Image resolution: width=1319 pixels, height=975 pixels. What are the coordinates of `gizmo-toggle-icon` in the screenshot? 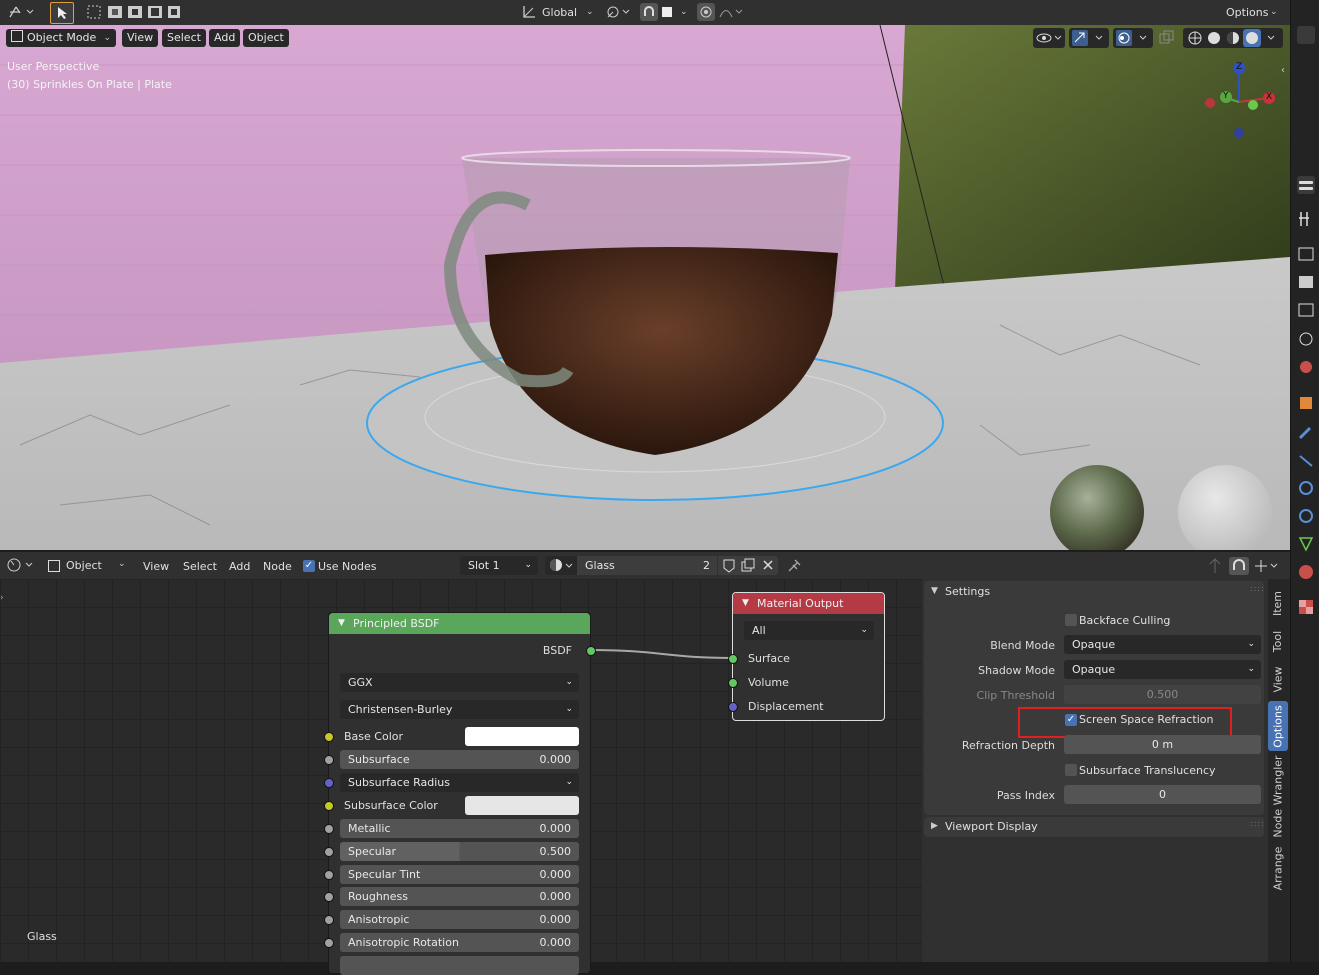 It's located at (1089, 38).